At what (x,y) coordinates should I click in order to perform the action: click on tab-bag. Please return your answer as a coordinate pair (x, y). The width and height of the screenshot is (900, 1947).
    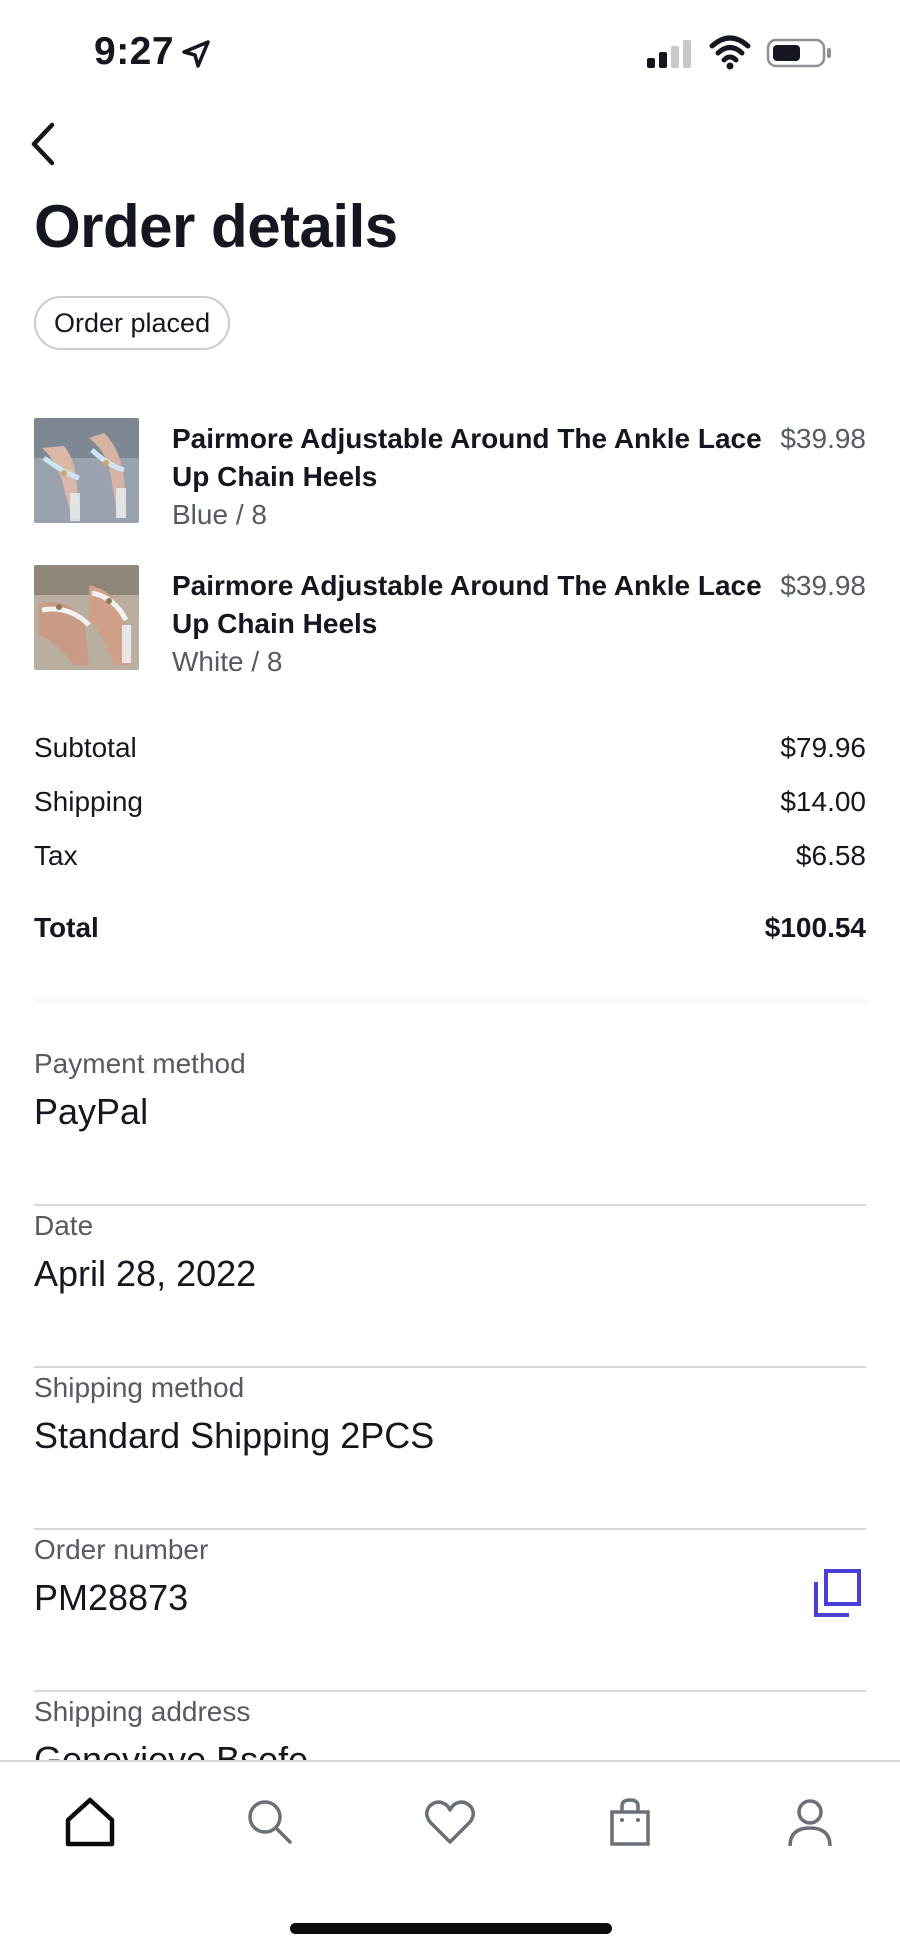
    Looking at the image, I should click on (630, 1822).